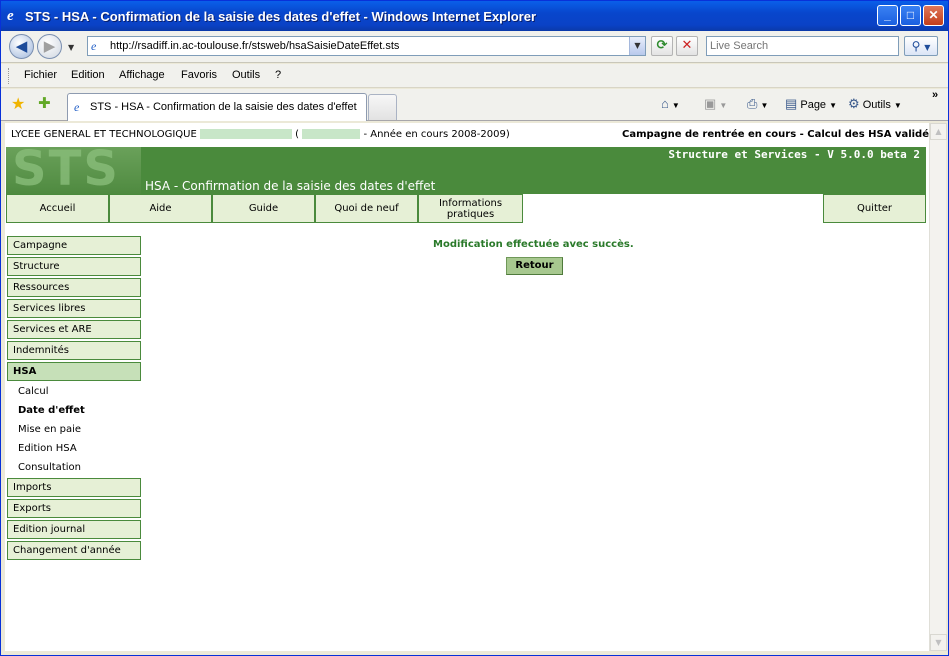  I want to click on nav-guide: Guide, so click(263, 208).